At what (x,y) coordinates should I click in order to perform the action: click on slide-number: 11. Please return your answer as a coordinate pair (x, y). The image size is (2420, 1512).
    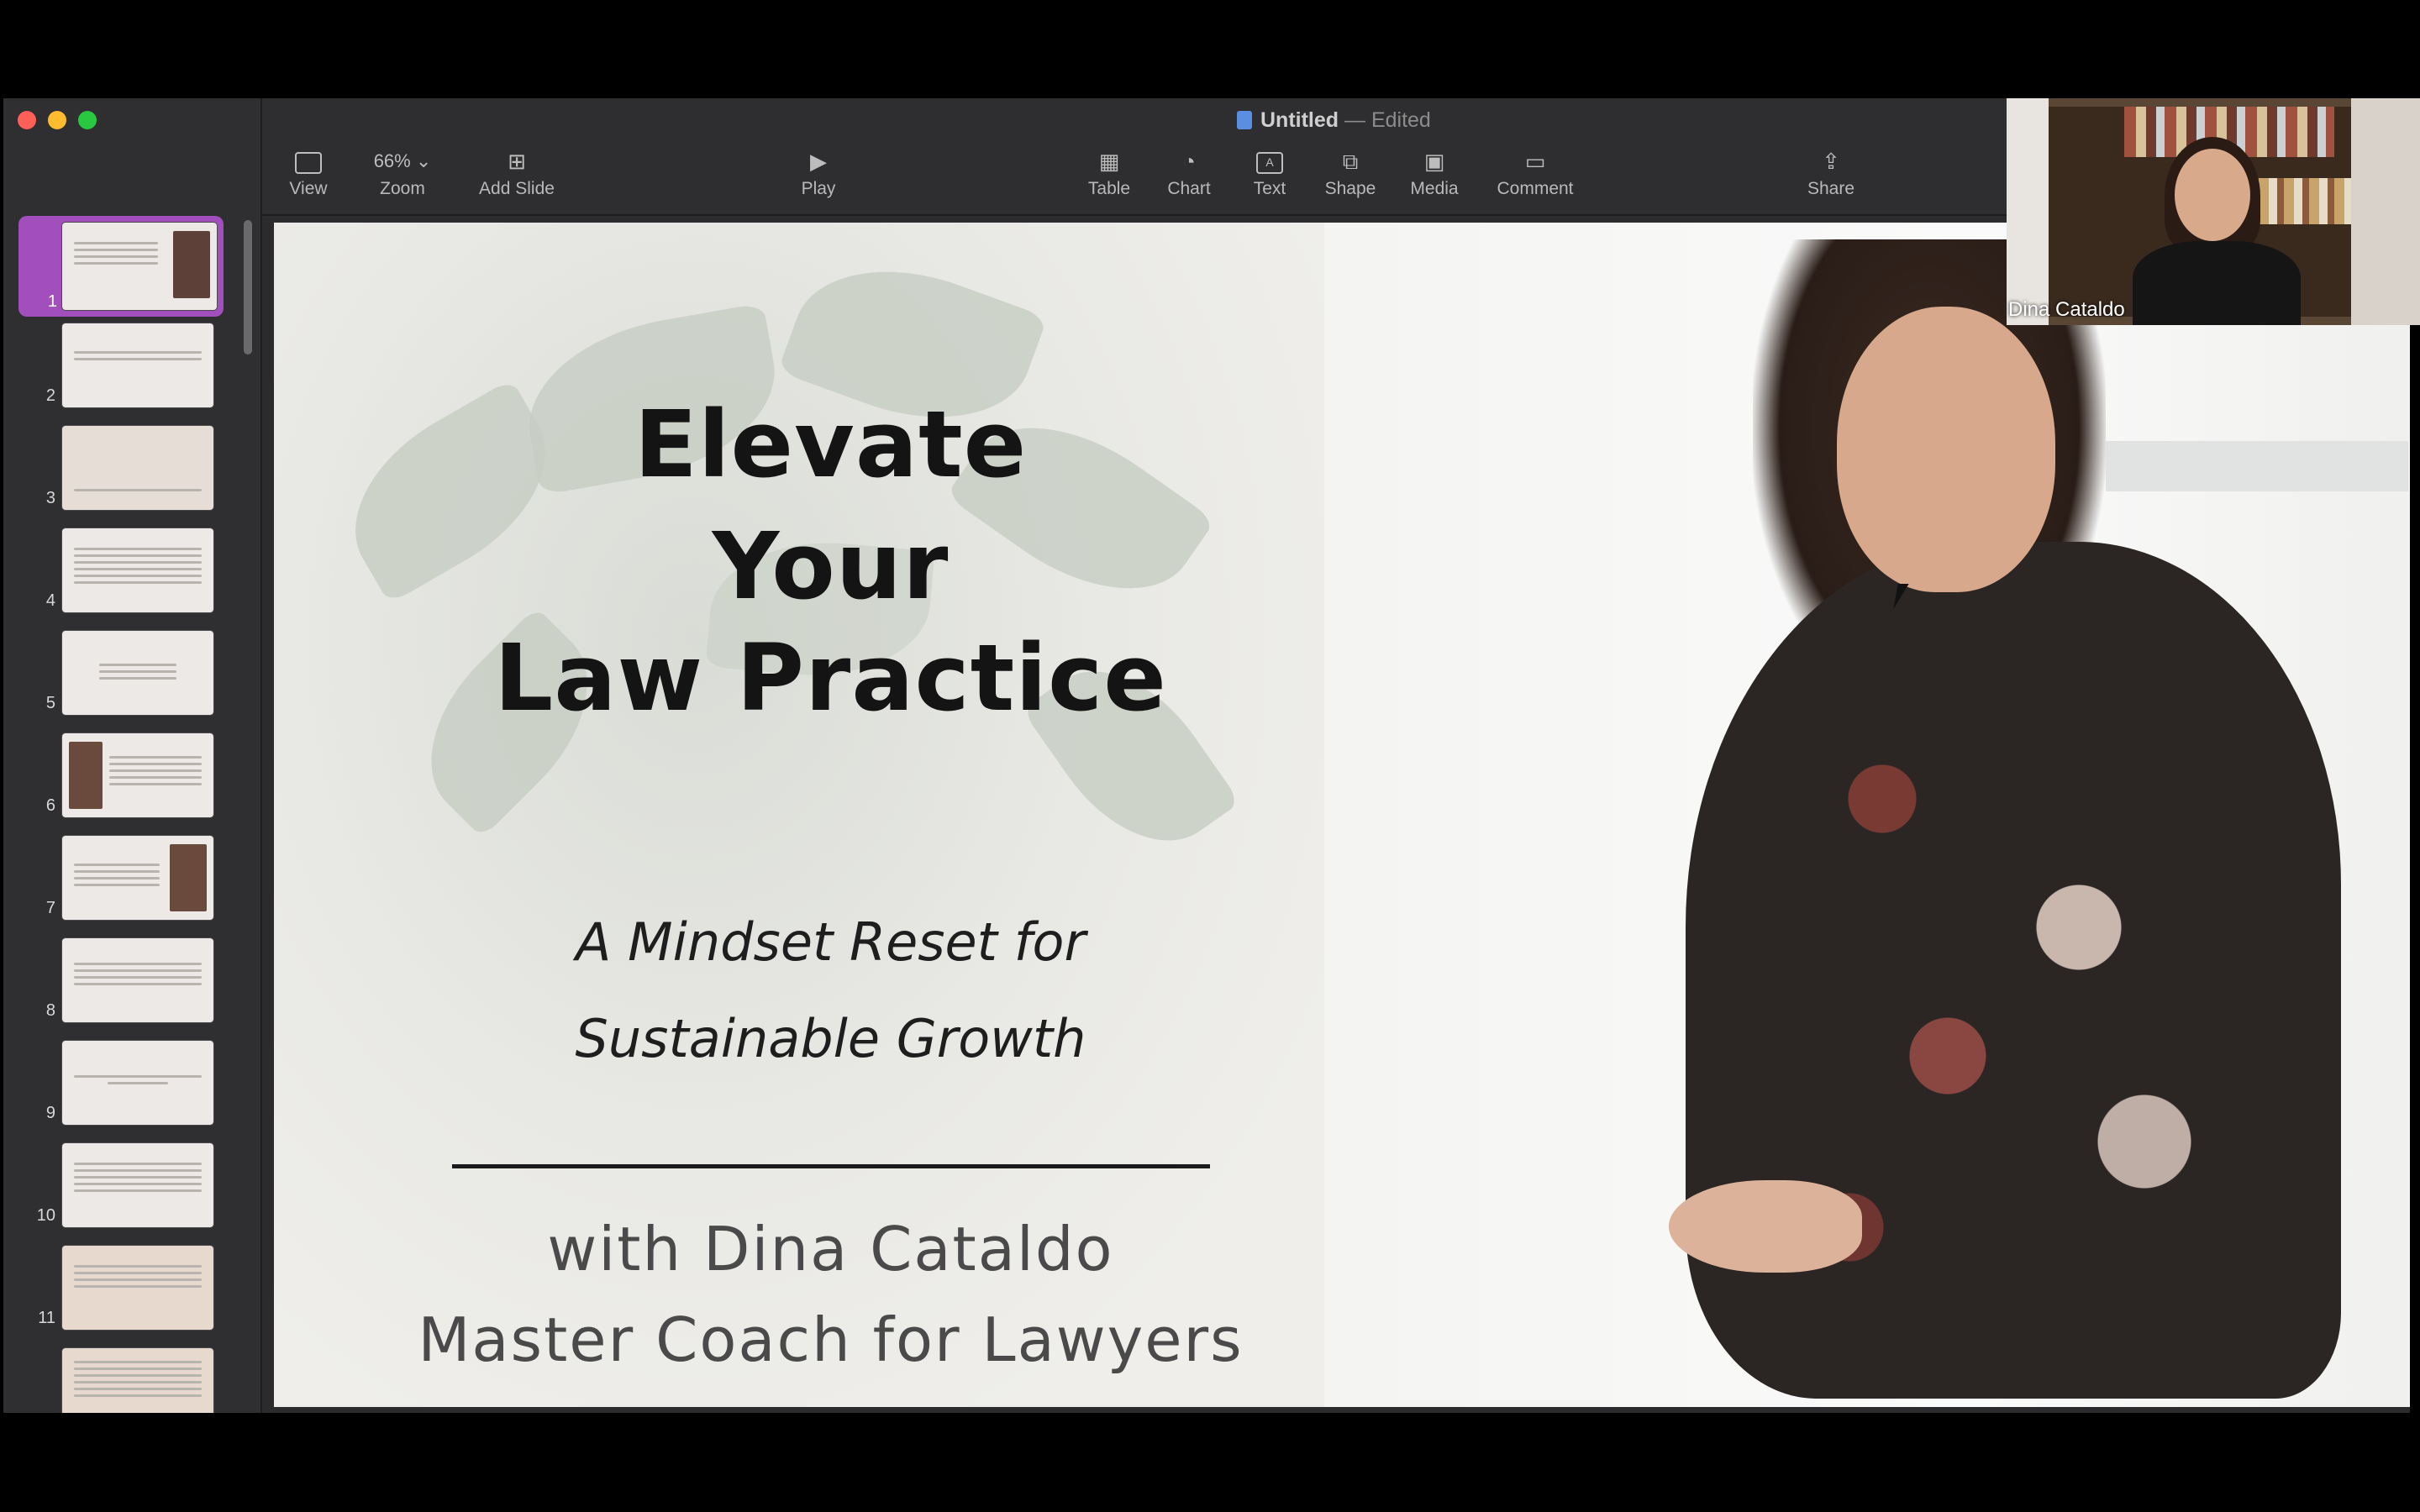
    Looking at the image, I should click on (46, 1318).